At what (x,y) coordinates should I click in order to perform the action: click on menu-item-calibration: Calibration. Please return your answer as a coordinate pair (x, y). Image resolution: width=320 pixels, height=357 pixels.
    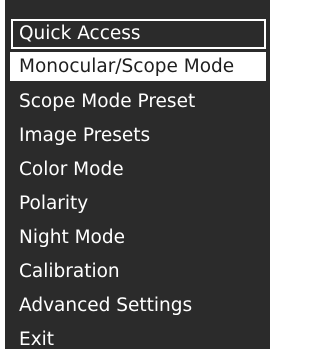
    Looking at the image, I should click on (137, 272).